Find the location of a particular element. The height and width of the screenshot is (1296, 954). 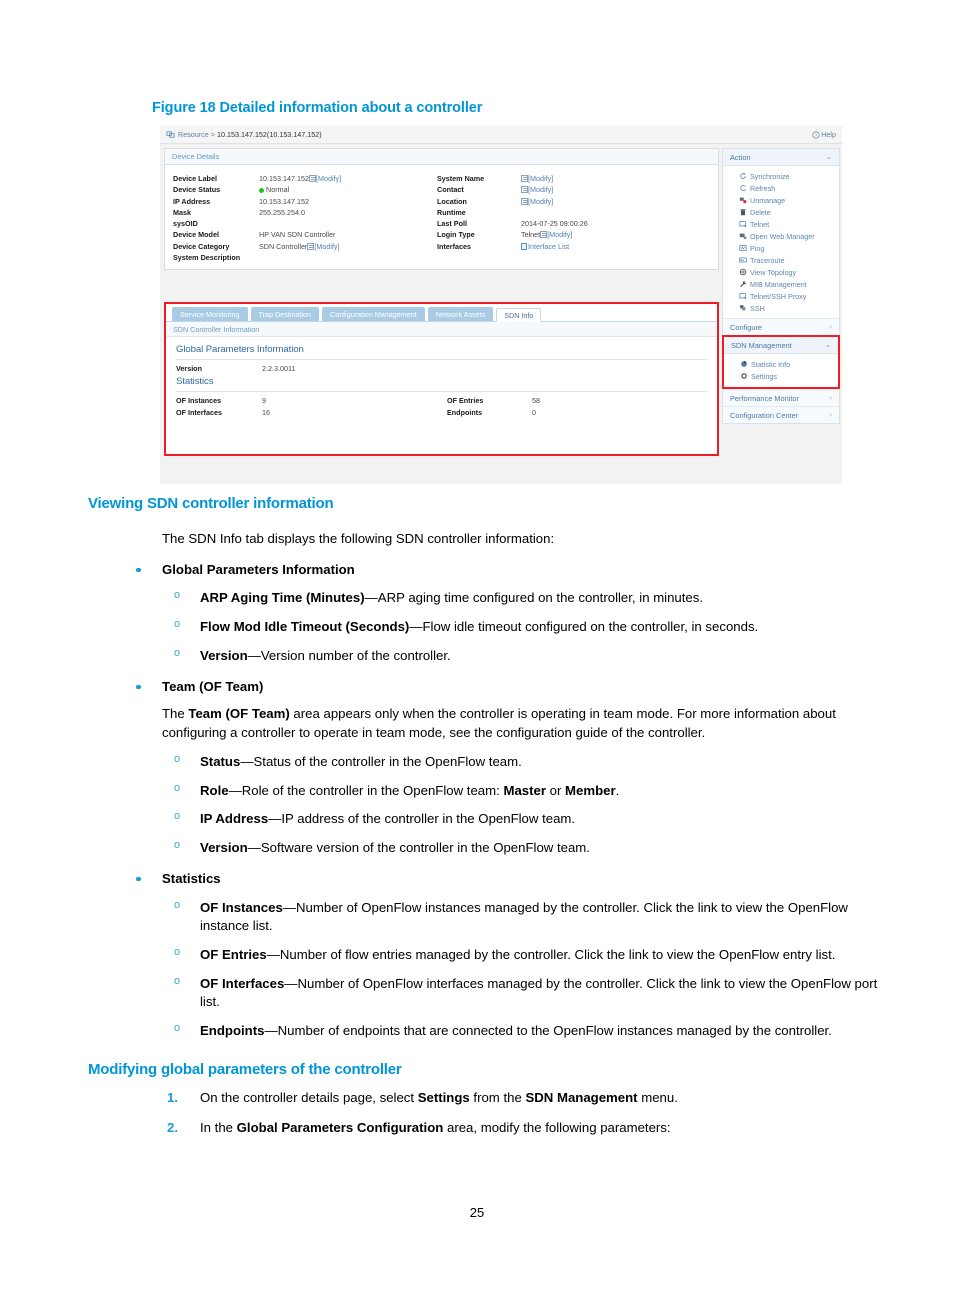

term: Endpoints is located at coordinates (232, 1031).